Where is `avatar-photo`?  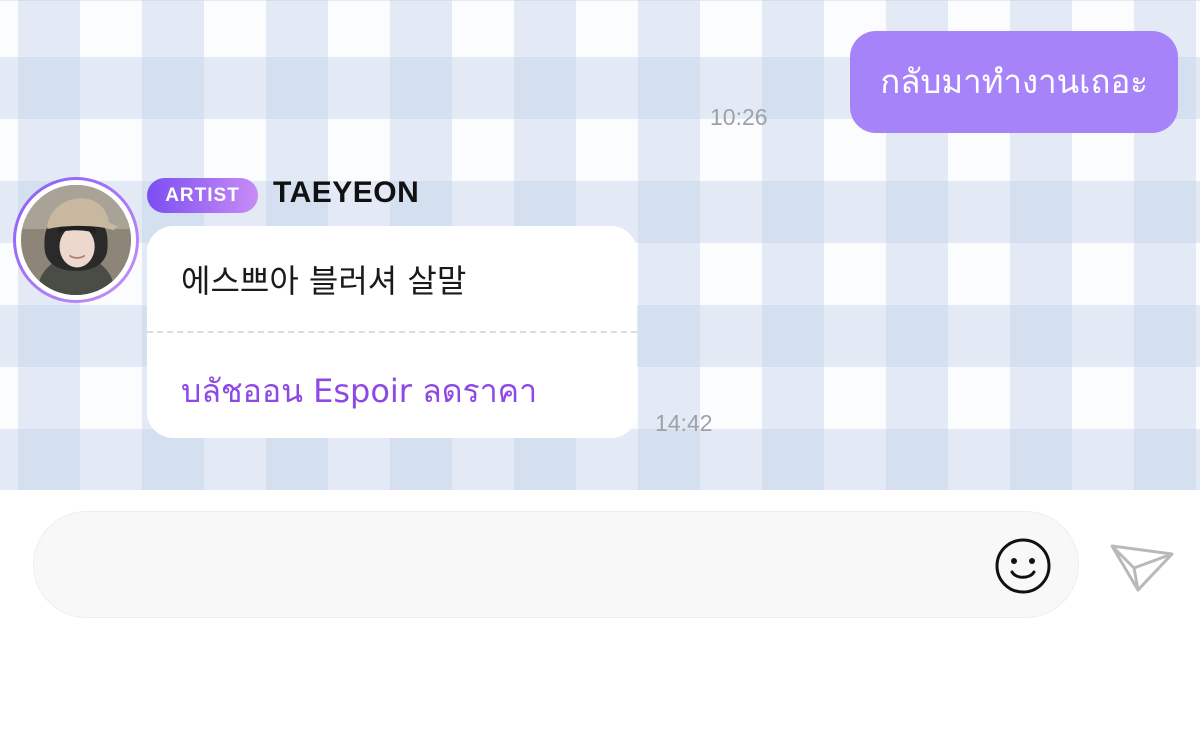
avatar-photo is located at coordinates (76, 240).